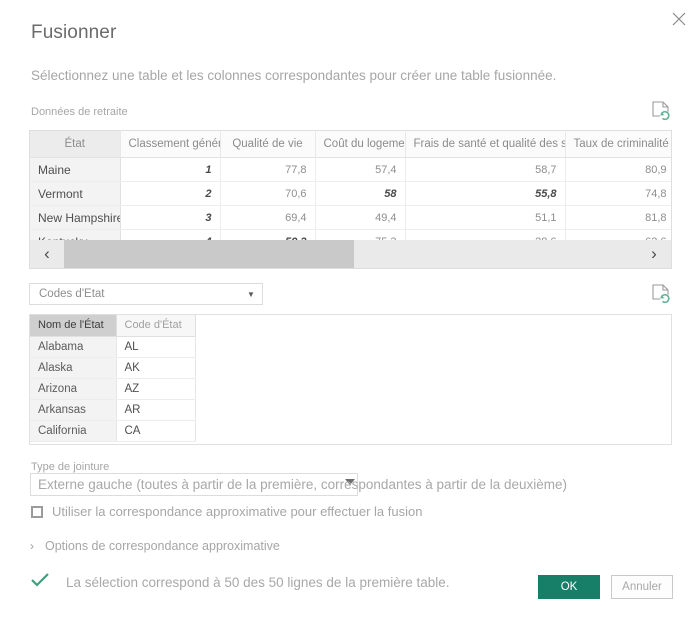 The image size is (700, 628). Describe the element at coordinates (485, 217) in the screenshot. I see `cell-health: 51,1` at that location.